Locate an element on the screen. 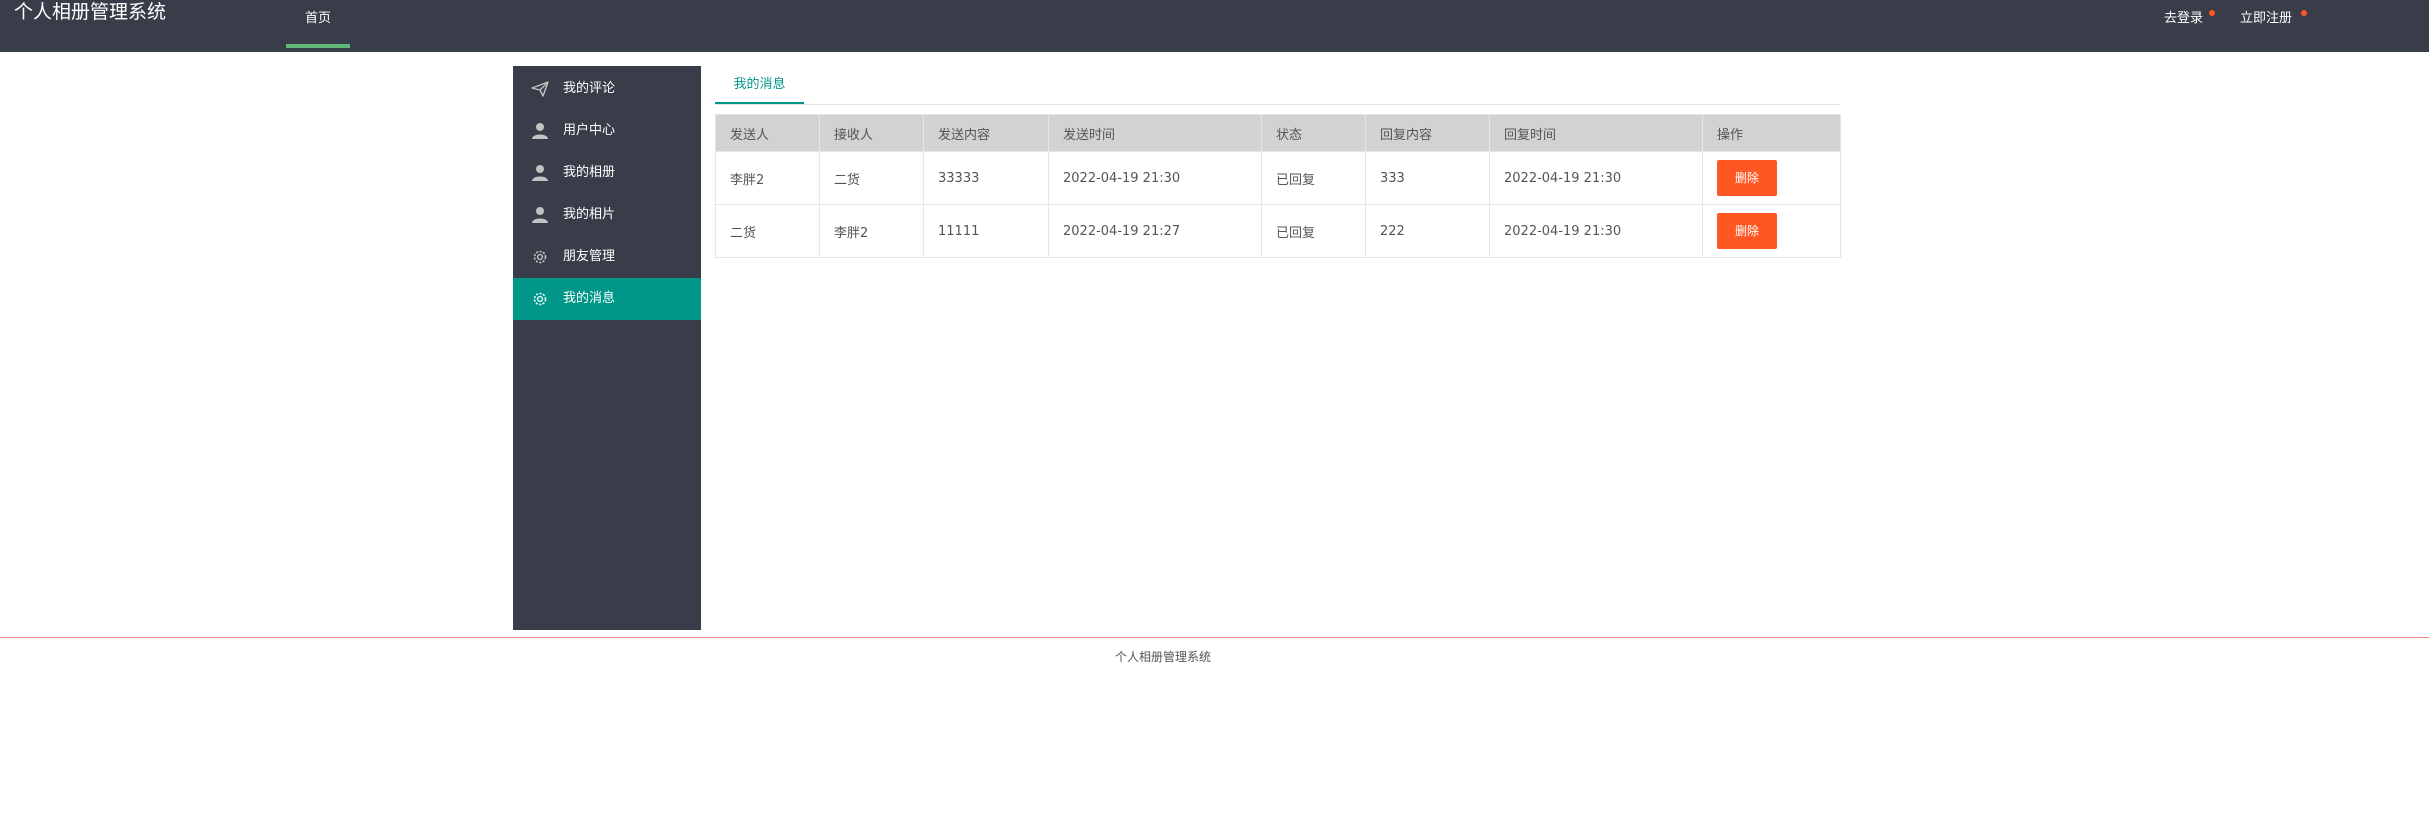 This screenshot has width=2429, height=813. sidebar-item-label: 我的消息 is located at coordinates (589, 298).